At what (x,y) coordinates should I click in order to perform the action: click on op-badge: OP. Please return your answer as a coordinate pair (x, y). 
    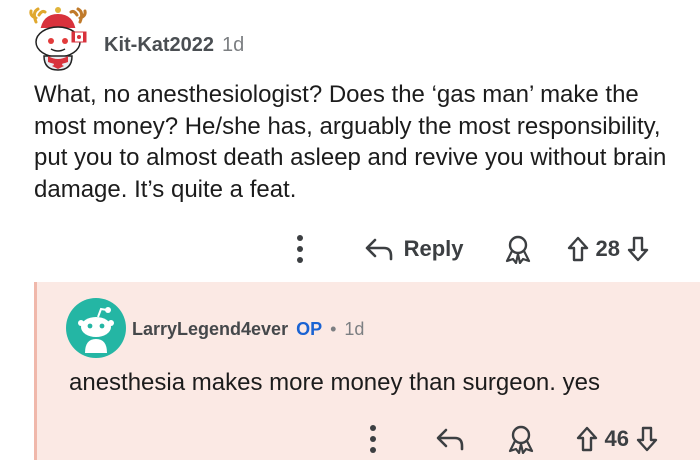
    Looking at the image, I should click on (309, 329).